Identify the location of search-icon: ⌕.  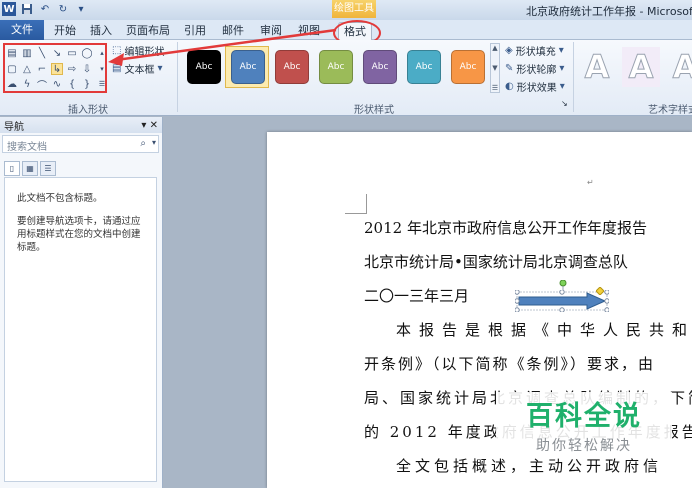
(143, 143).